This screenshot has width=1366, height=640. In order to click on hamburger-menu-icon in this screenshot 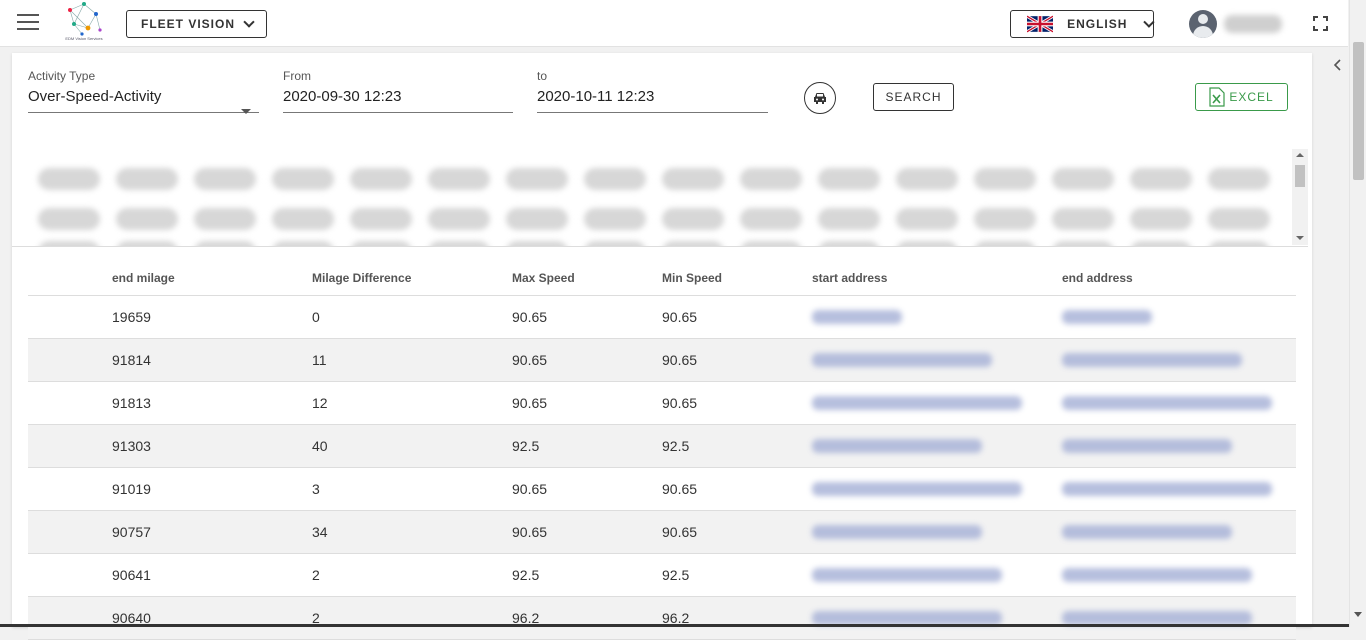, I will do `click(28, 23)`.